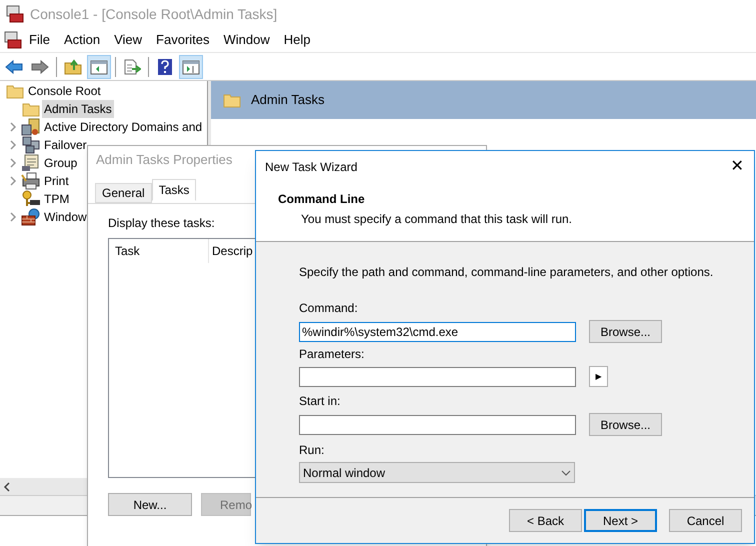 Image resolution: width=756 pixels, height=546 pixels. Describe the element at coordinates (287, 100) in the screenshot. I see `header-title: Admin Tasks` at that location.